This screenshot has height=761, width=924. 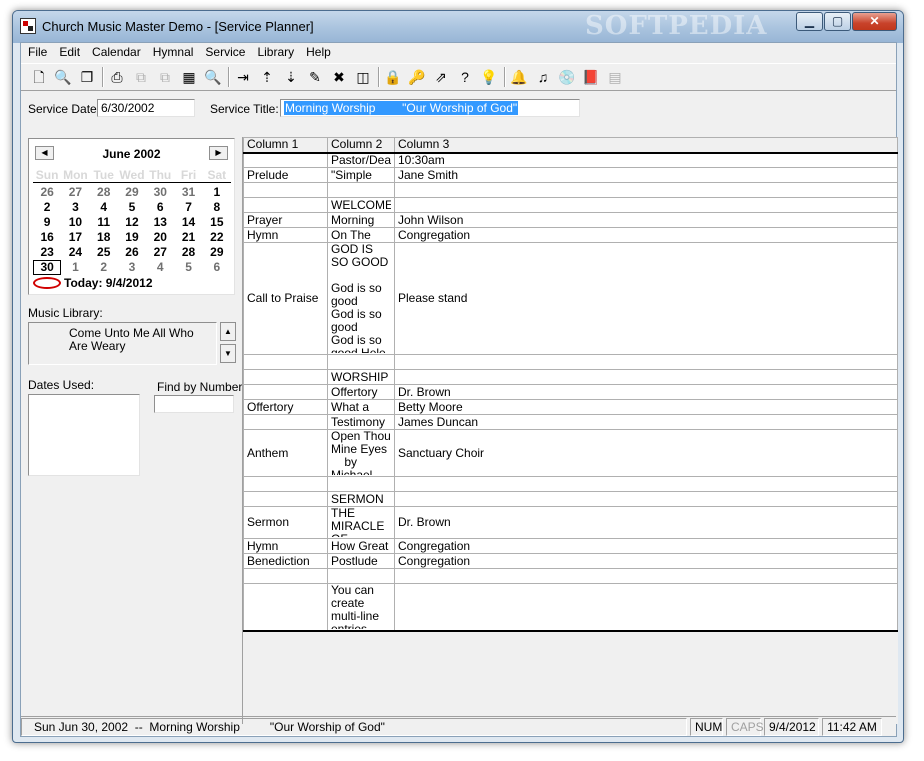 I want to click on find-by-number-input, so click(x=194, y=404).